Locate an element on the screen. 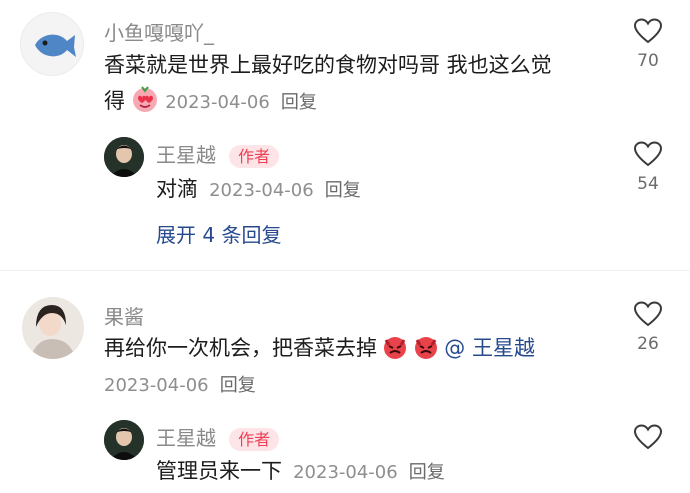 This screenshot has height=493, width=690. like-count: 70 is located at coordinates (648, 61).